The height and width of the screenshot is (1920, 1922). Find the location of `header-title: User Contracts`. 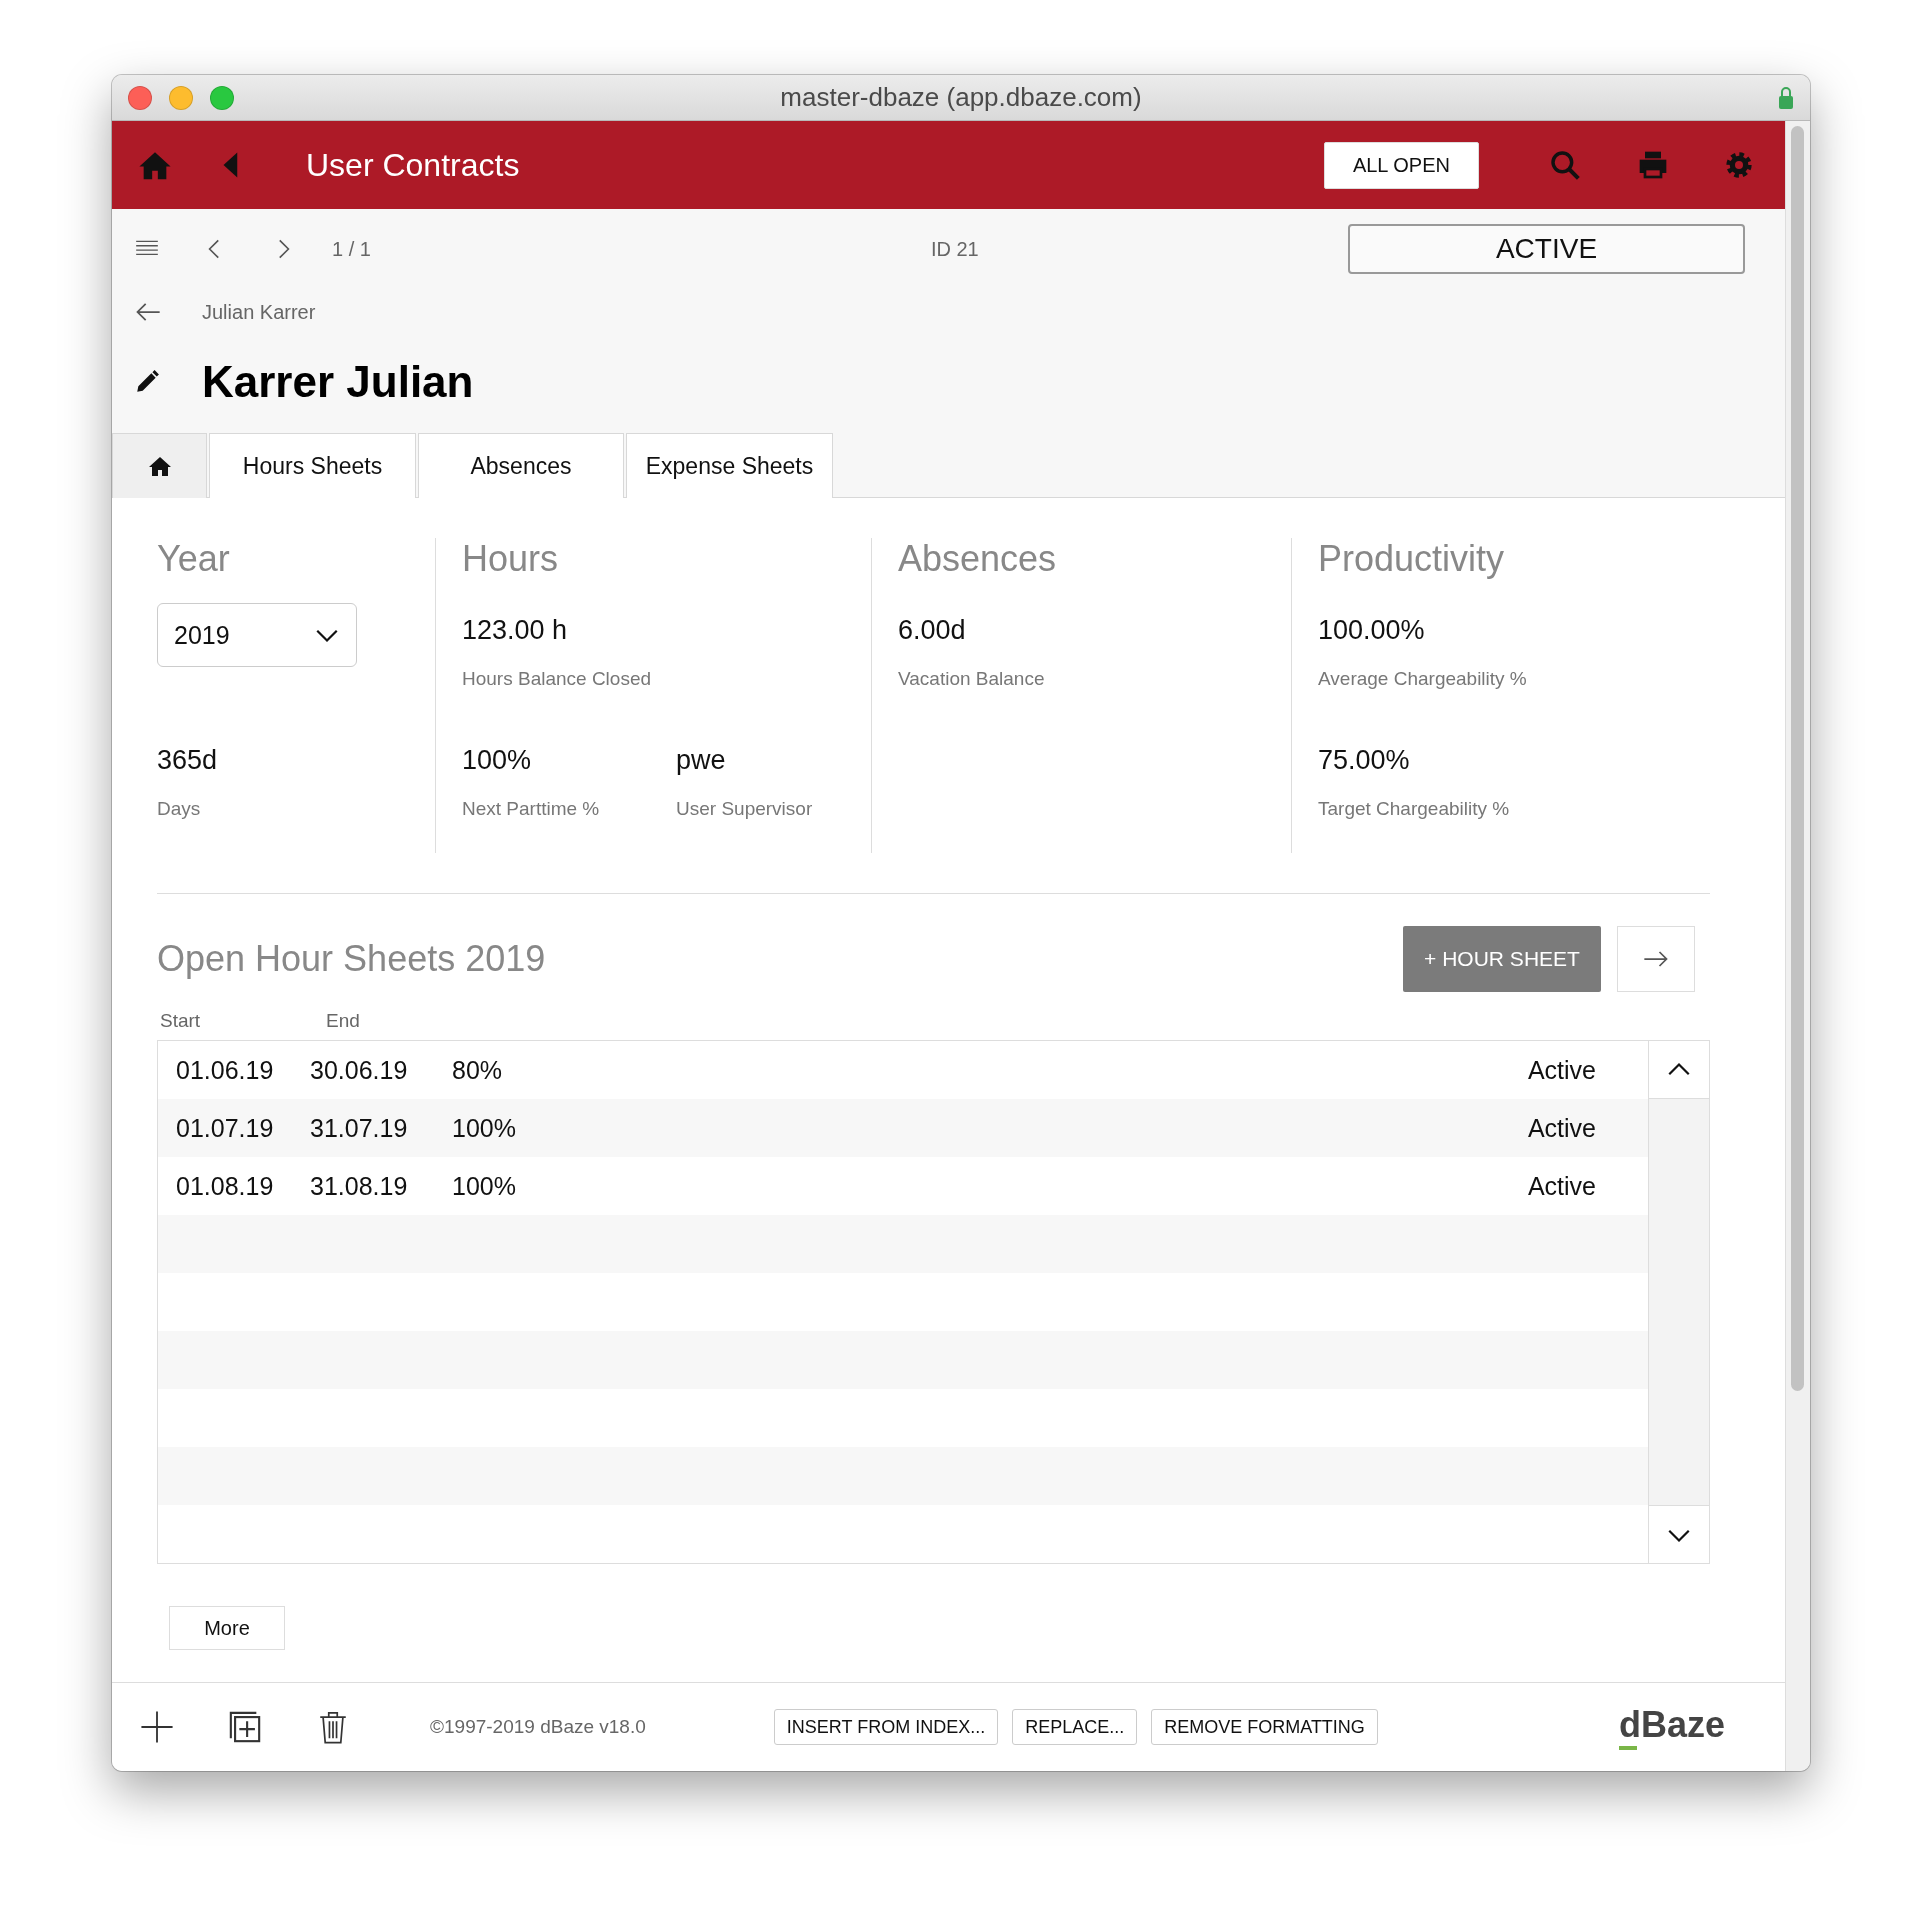

header-title: User Contracts is located at coordinates (413, 165).